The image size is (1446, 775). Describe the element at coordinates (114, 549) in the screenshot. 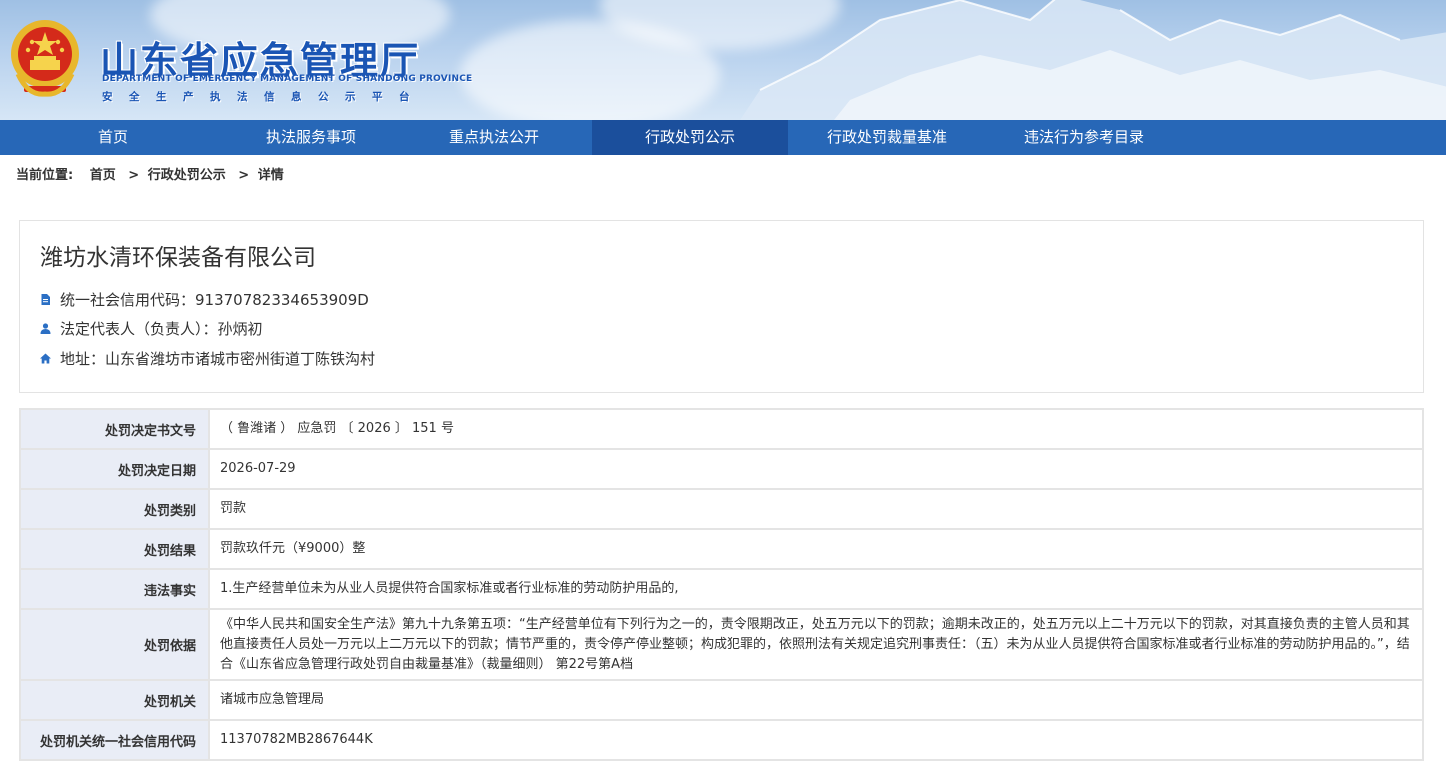

I see `row-label: 处罚结果` at that location.